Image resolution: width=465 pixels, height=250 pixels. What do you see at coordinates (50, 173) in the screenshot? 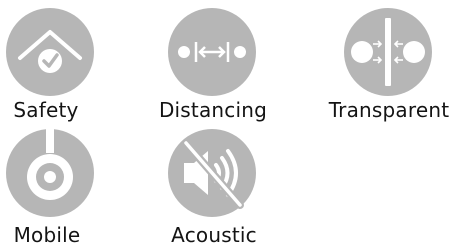
I see `mobile-stand-icon` at bounding box center [50, 173].